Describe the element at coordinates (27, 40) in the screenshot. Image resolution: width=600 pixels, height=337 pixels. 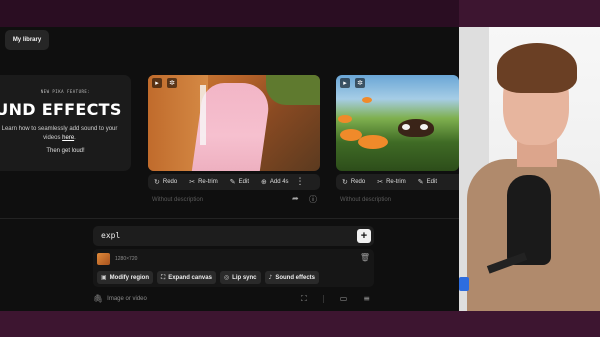
I see `my-library-button: My library` at that location.